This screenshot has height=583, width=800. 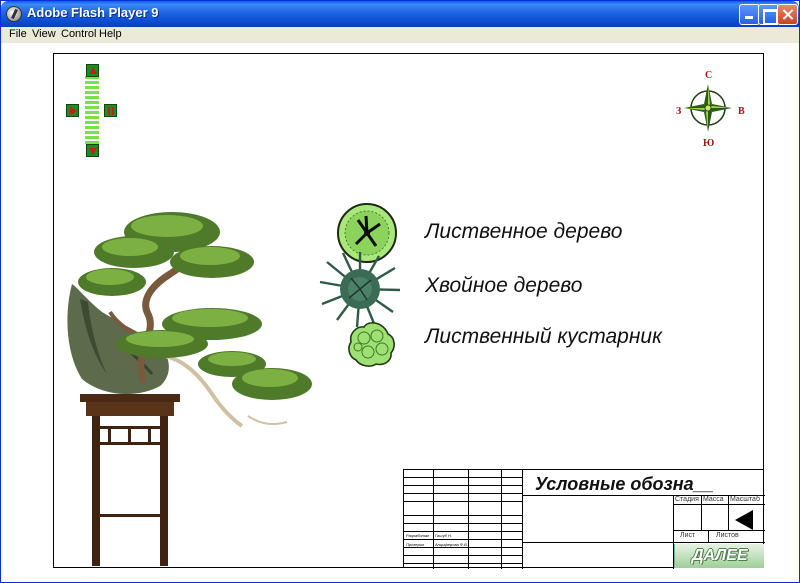 What do you see at coordinates (44, 34) in the screenshot?
I see `menu-view: View` at bounding box center [44, 34].